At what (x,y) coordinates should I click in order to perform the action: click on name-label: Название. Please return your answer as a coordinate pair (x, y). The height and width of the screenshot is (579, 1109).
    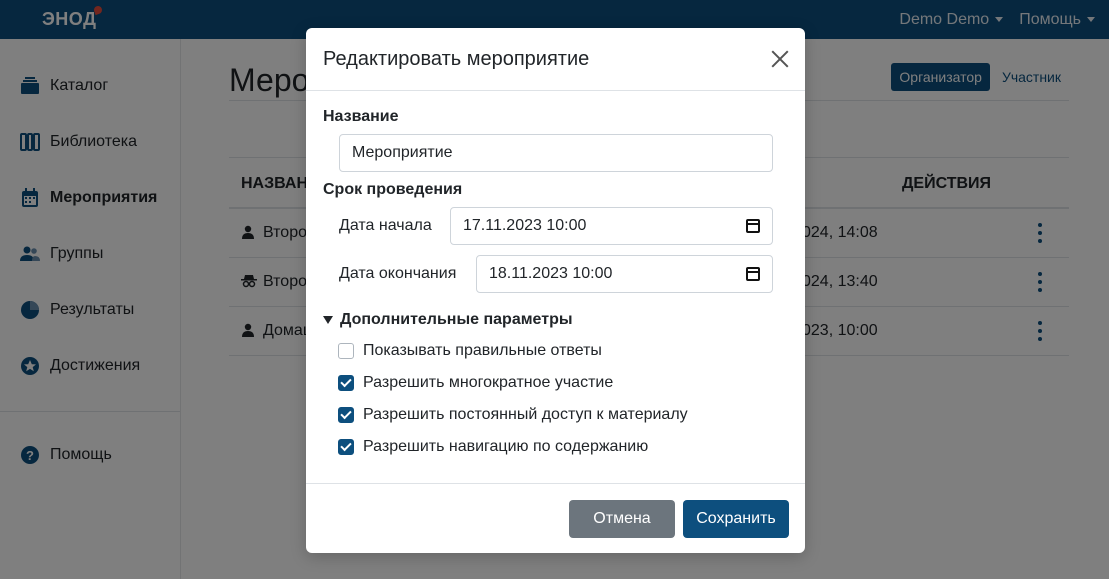
    Looking at the image, I should click on (361, 116).